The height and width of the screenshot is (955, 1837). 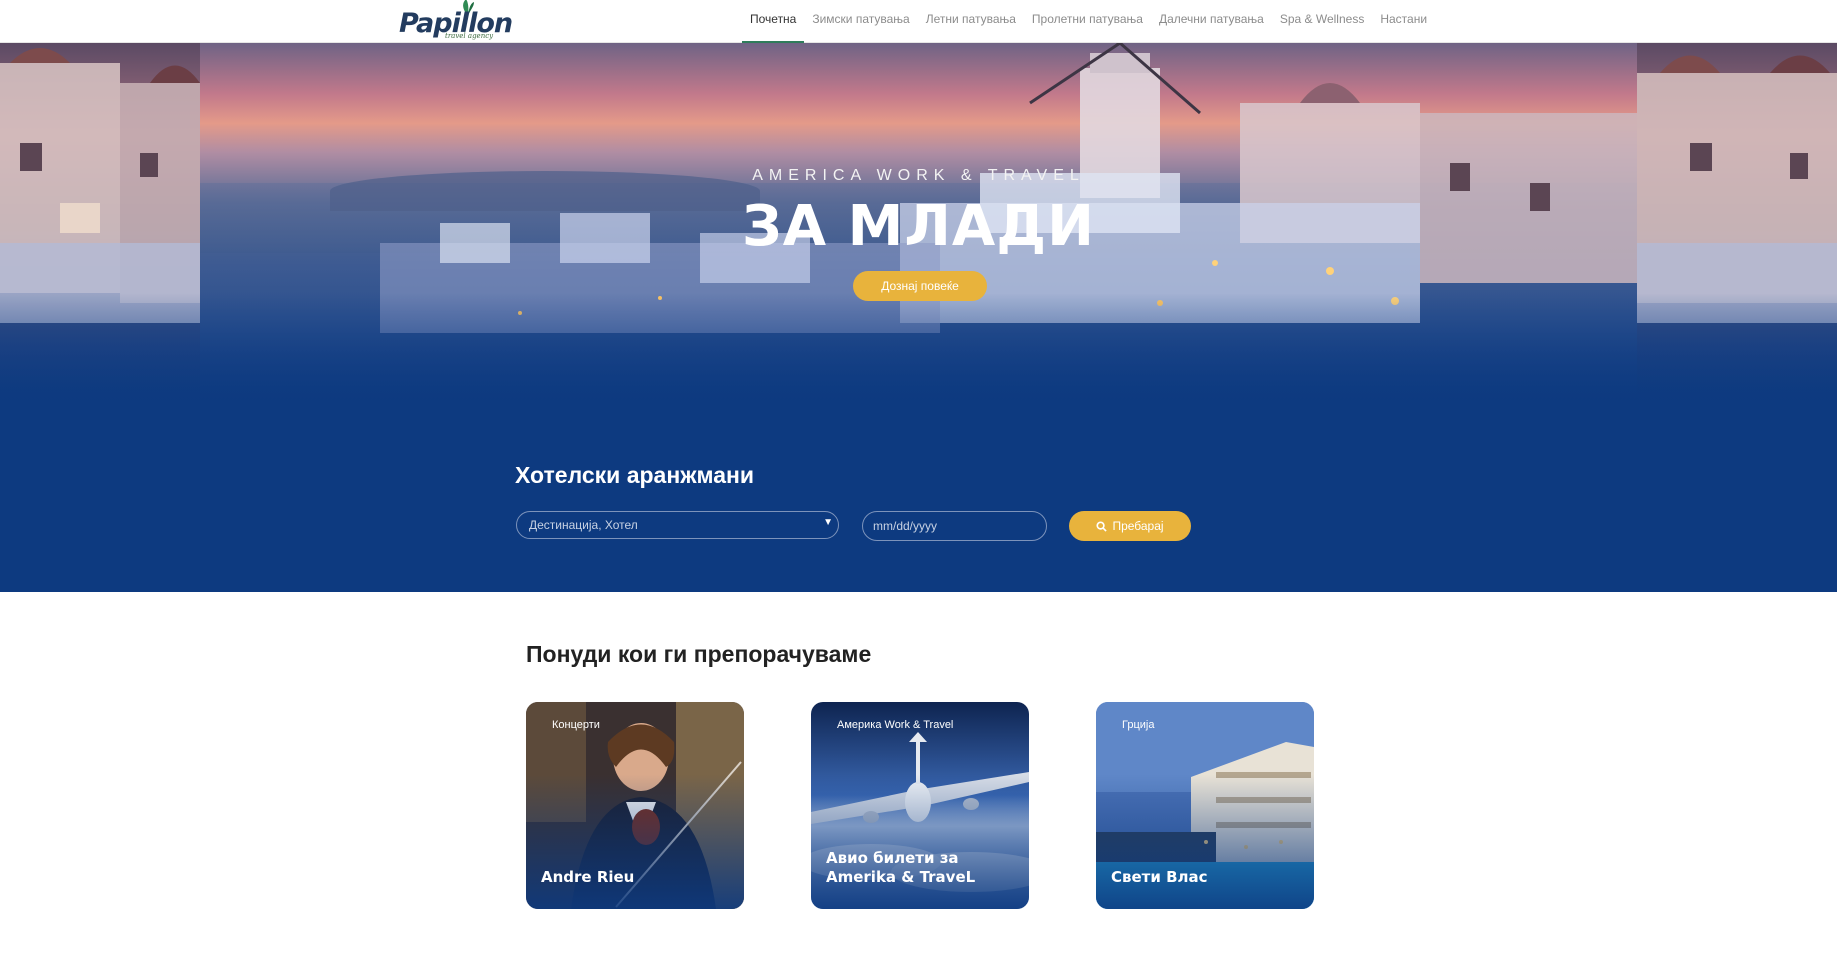 What do you see at coordinates (1138, 526) in the screenshot?
I see `search-button-label: Пребарај` at bounding box center [1138, 526].